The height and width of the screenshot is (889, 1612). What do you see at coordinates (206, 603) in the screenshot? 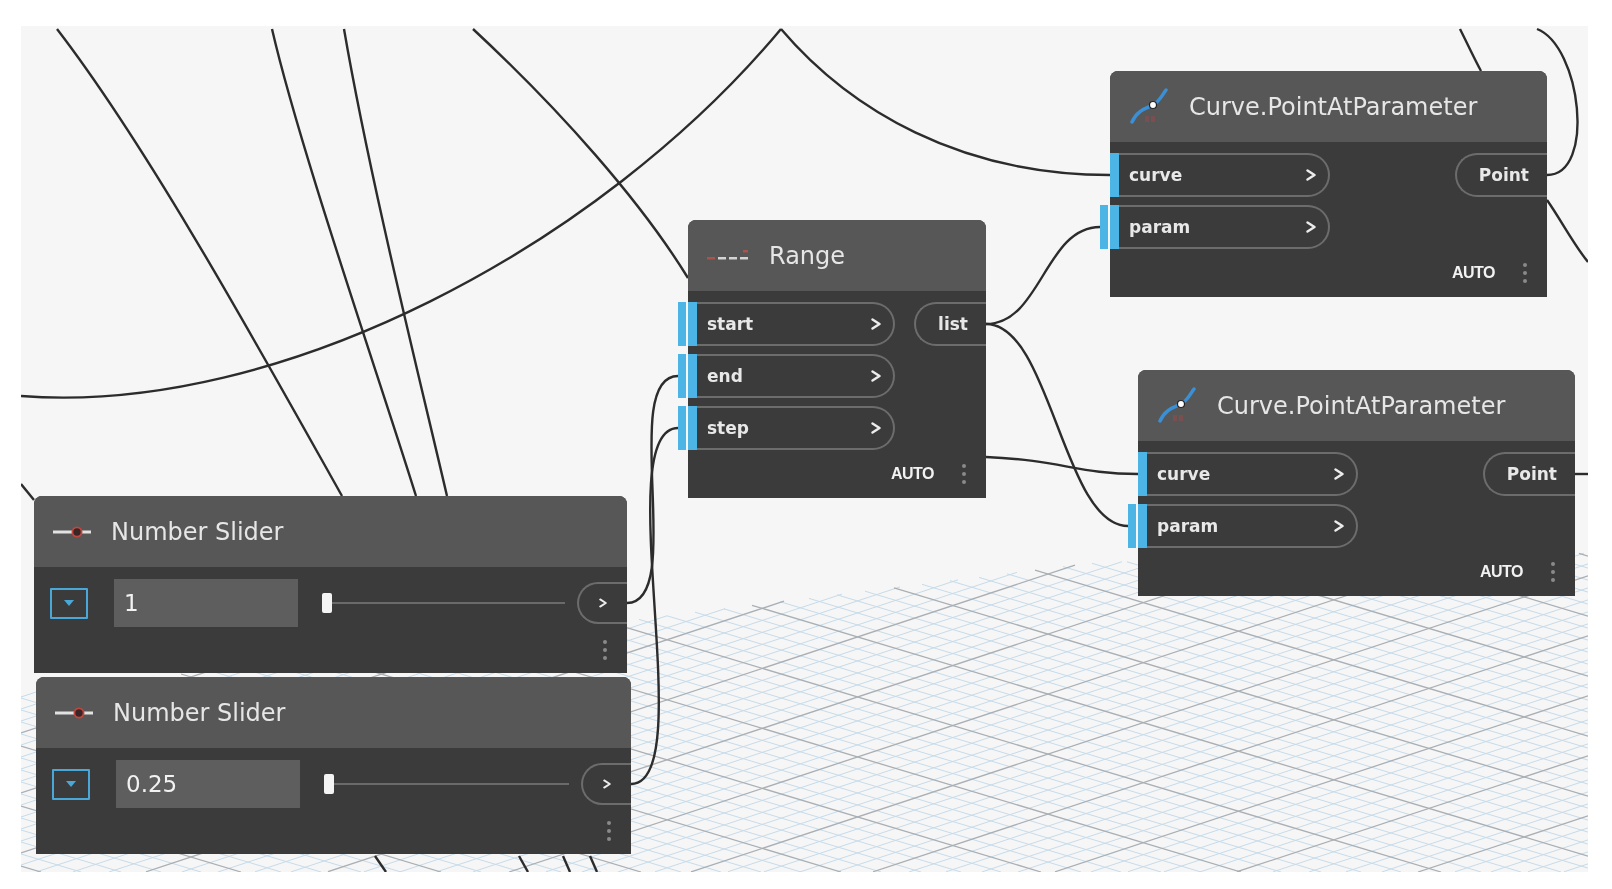
I see `value-field: 1` at bounding box center [206, 603].